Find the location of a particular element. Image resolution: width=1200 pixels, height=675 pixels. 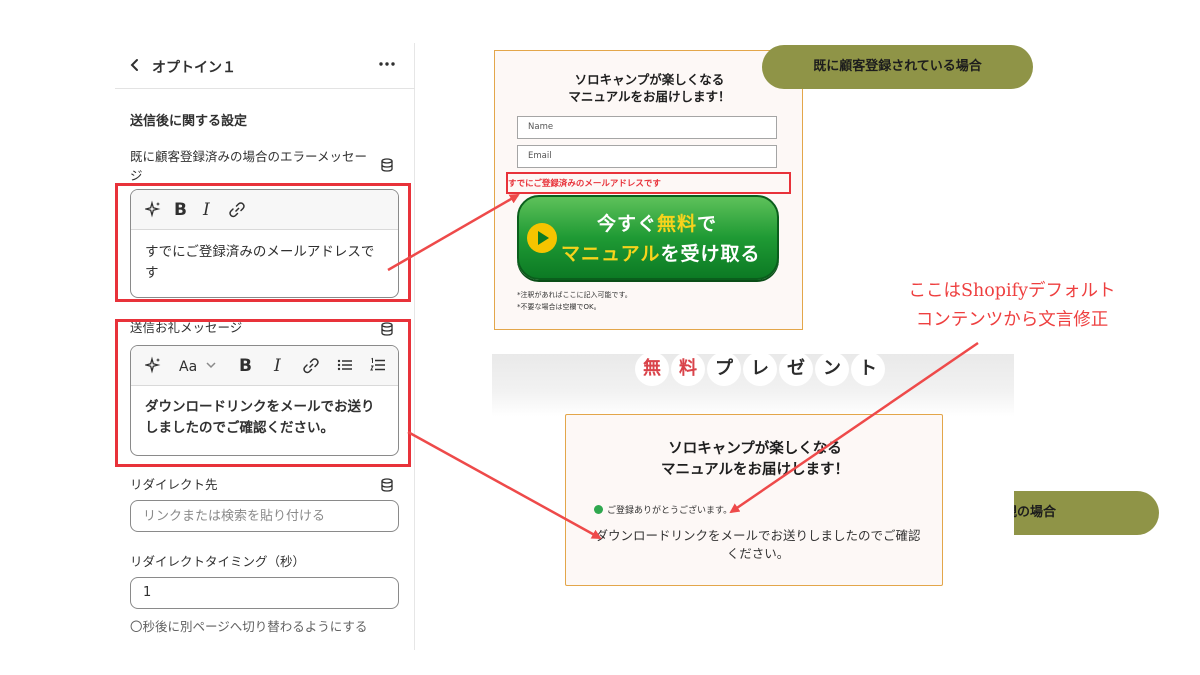

error-message: すでにご登録済みのメールアドレスです is located at coordinates (584, 184).